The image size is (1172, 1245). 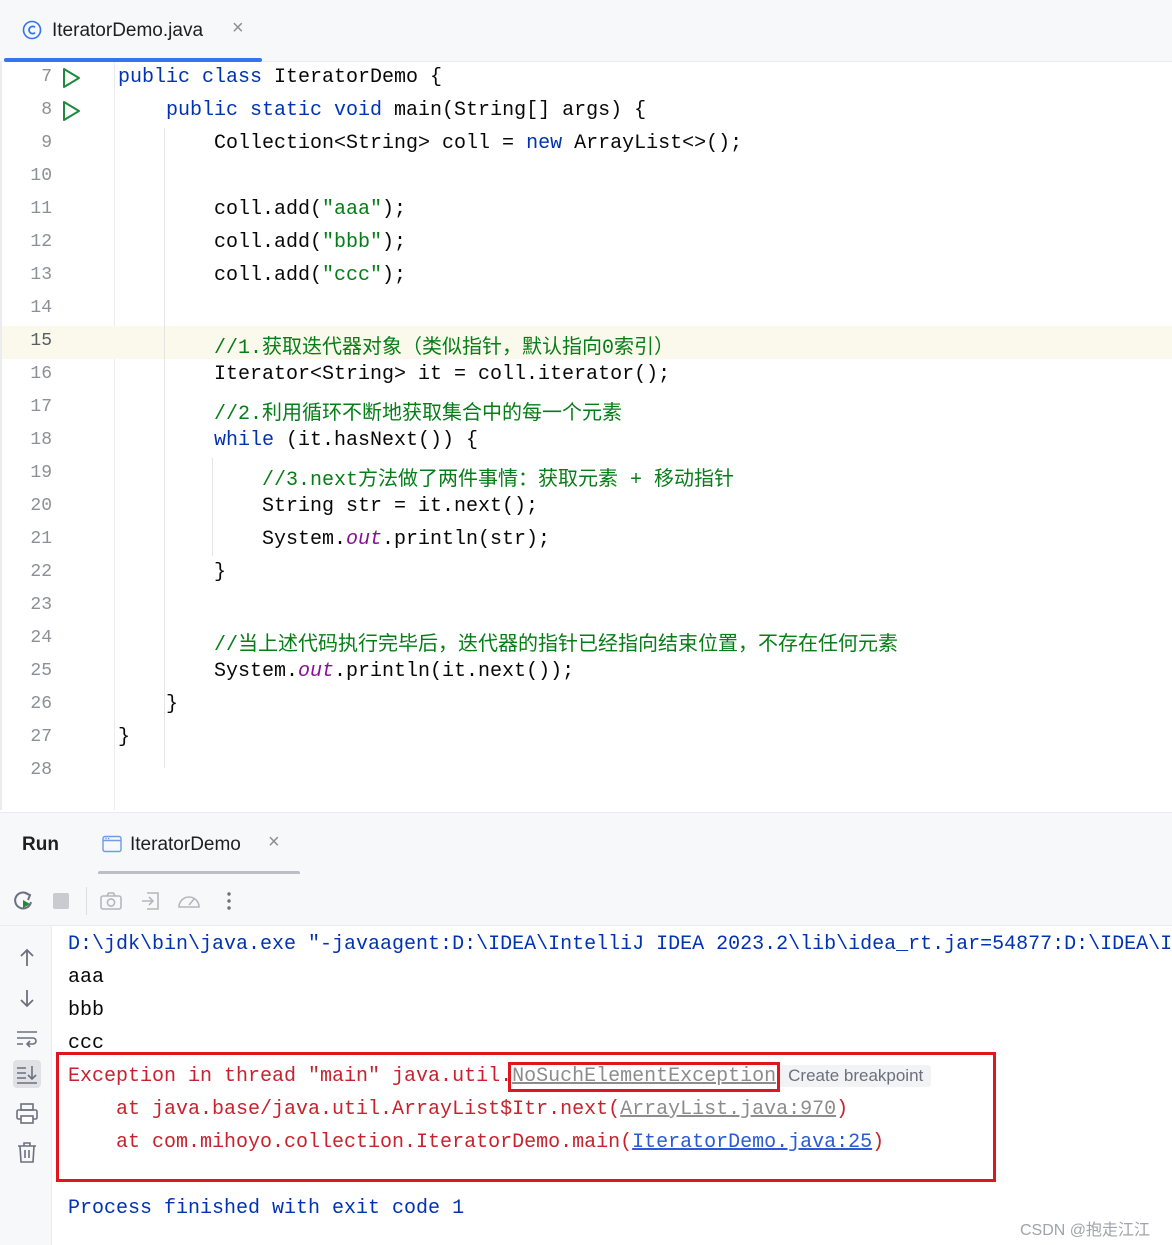 I want to click on line-number: 23, so click(x=41, y=605).